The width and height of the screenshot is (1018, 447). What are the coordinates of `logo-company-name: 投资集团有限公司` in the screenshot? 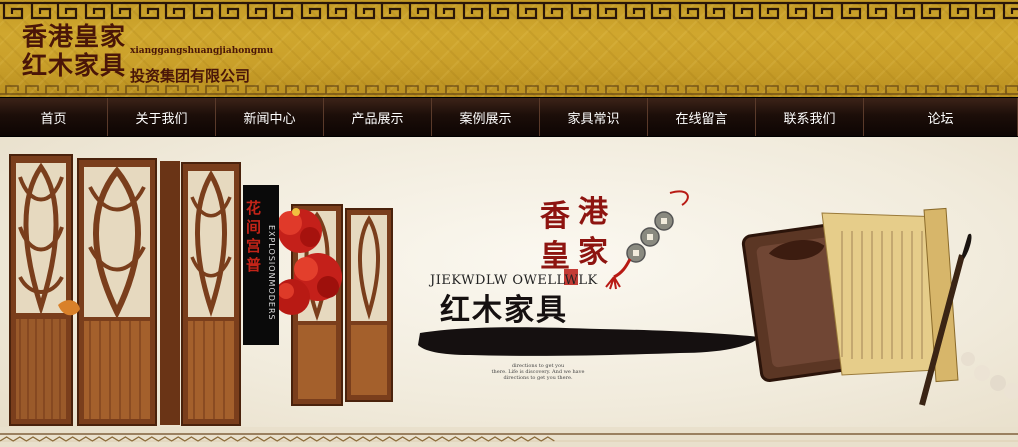 It's located at (190, 76).